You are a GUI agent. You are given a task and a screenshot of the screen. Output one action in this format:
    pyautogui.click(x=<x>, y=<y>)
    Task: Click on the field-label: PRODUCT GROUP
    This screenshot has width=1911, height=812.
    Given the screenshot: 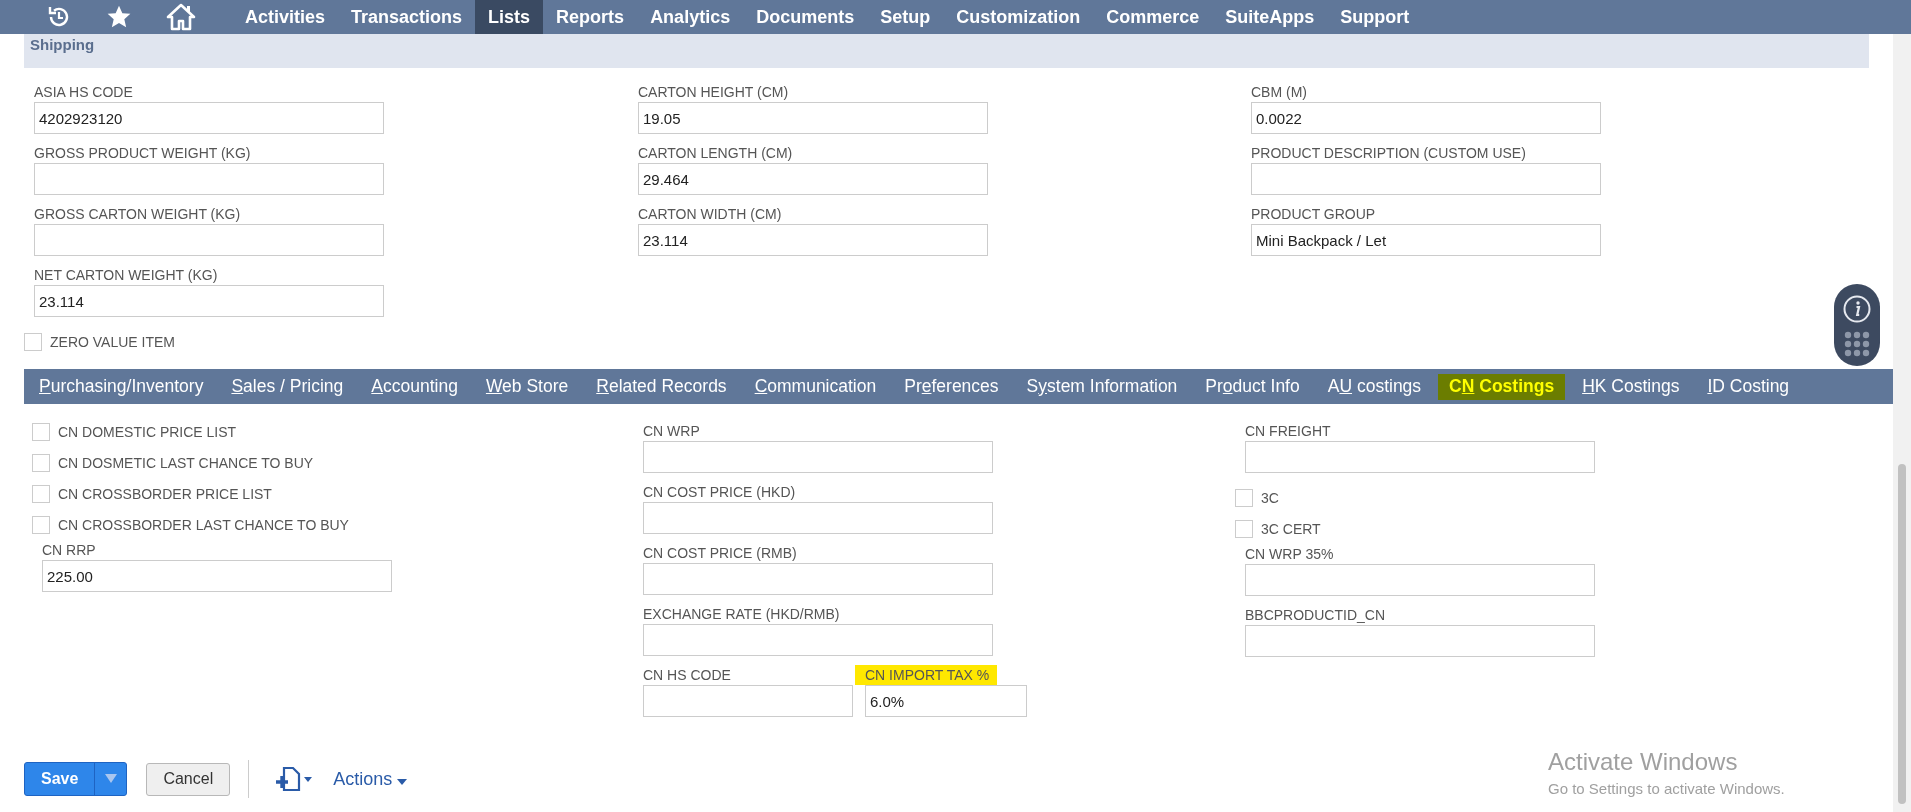 What is the action you would take?
    pyautogui.click(x=1313, y=214)
    